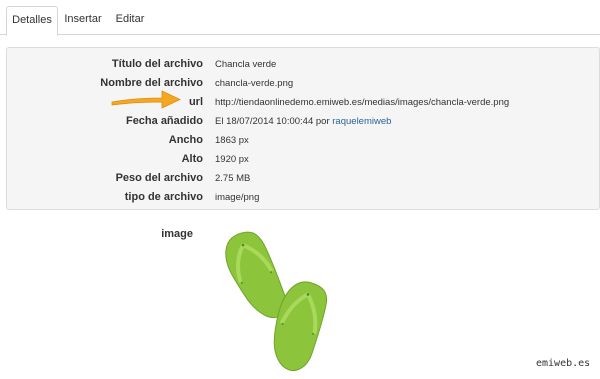 This screenshot has width=600, height=379. What do you see at coordinates (300, 18) in the screenshot?
I see `tab-bar: Detalles Insertar Editar` at bounding box center [300, 18].